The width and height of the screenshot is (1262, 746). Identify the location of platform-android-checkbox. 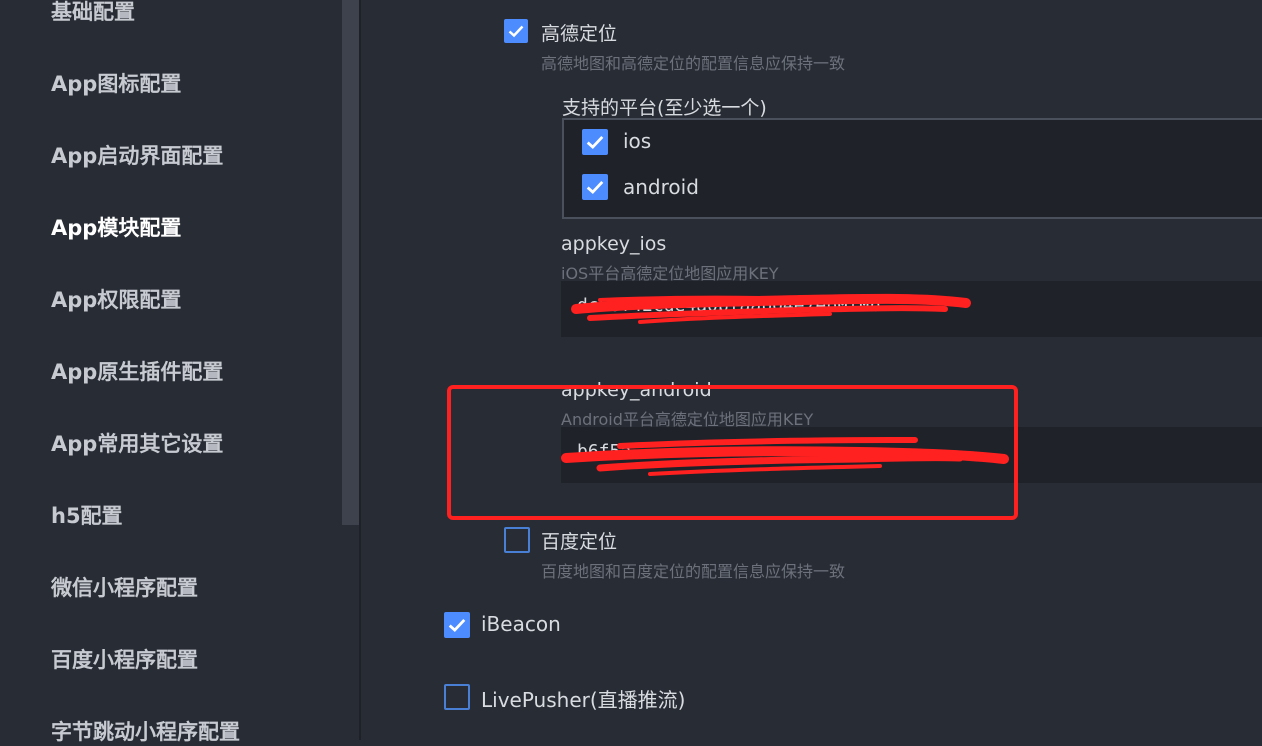
(595, 187).